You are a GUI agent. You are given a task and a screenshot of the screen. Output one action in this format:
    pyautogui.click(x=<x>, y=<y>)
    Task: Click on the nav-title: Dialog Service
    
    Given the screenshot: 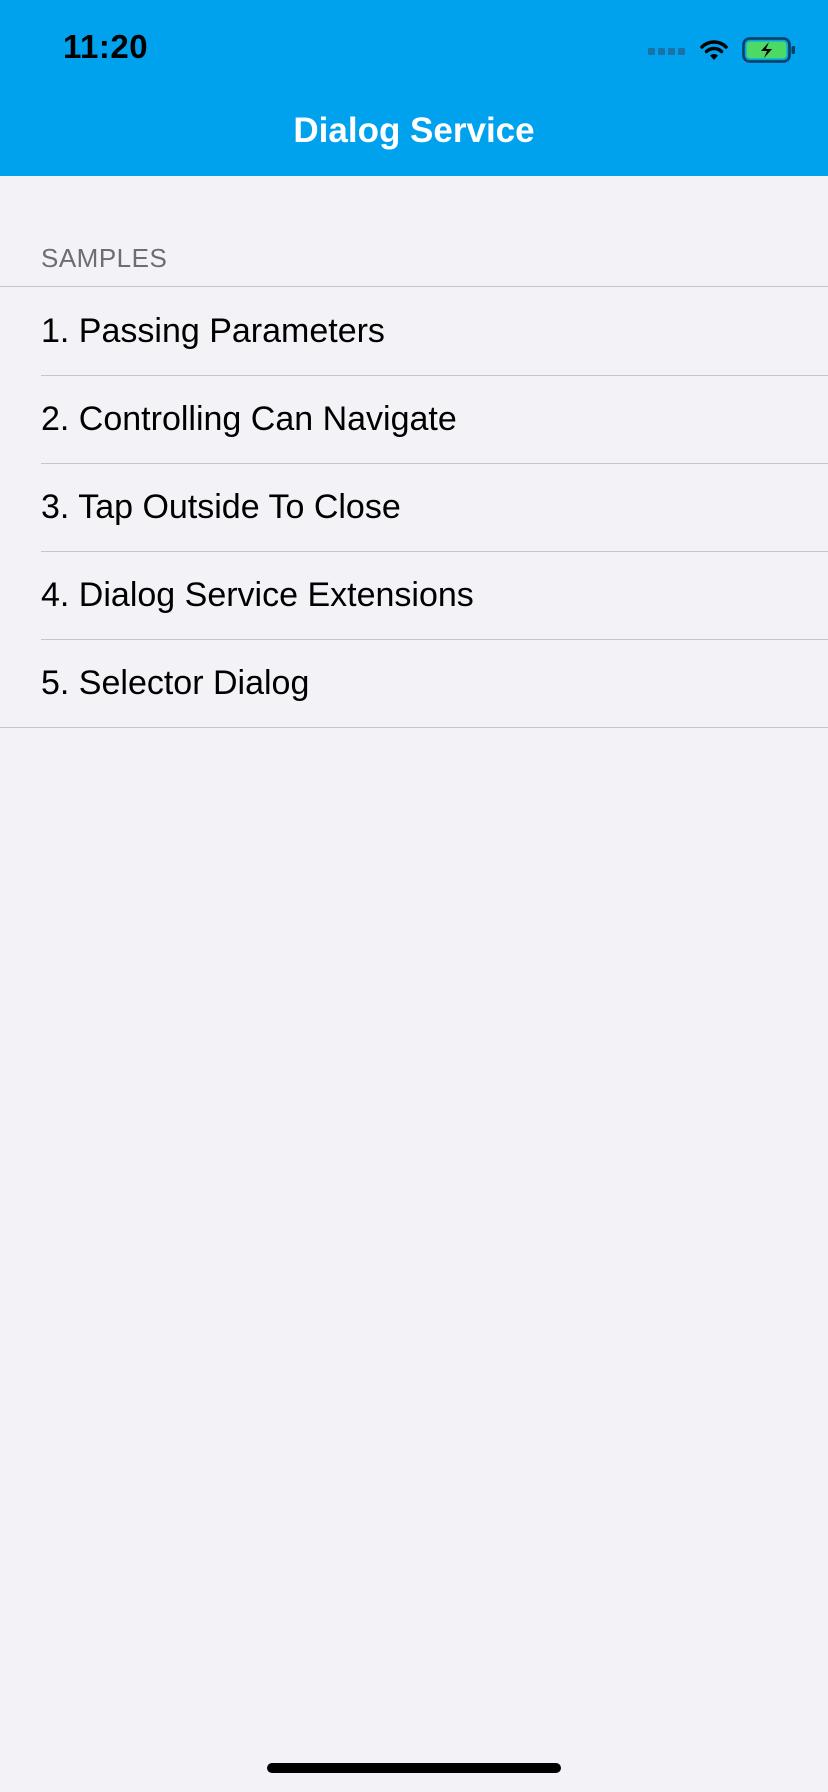 What is the action you would take?
    pyautogui.click(x=414, y=130)
    